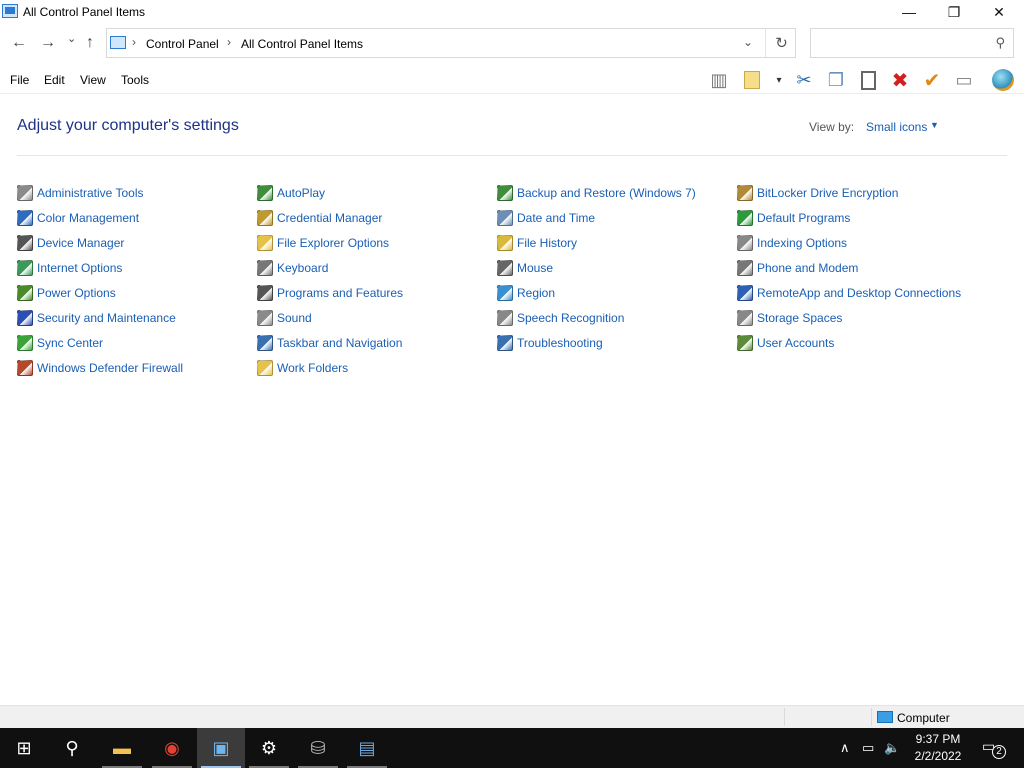  I want to click on network-share-icon: ⛁, so click(318, 748).